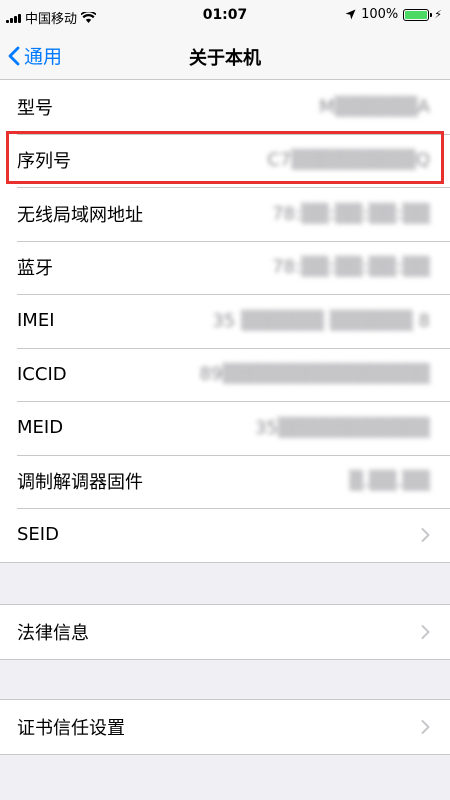  I want to click on info-row-seid: SEID, so click(225, 535).